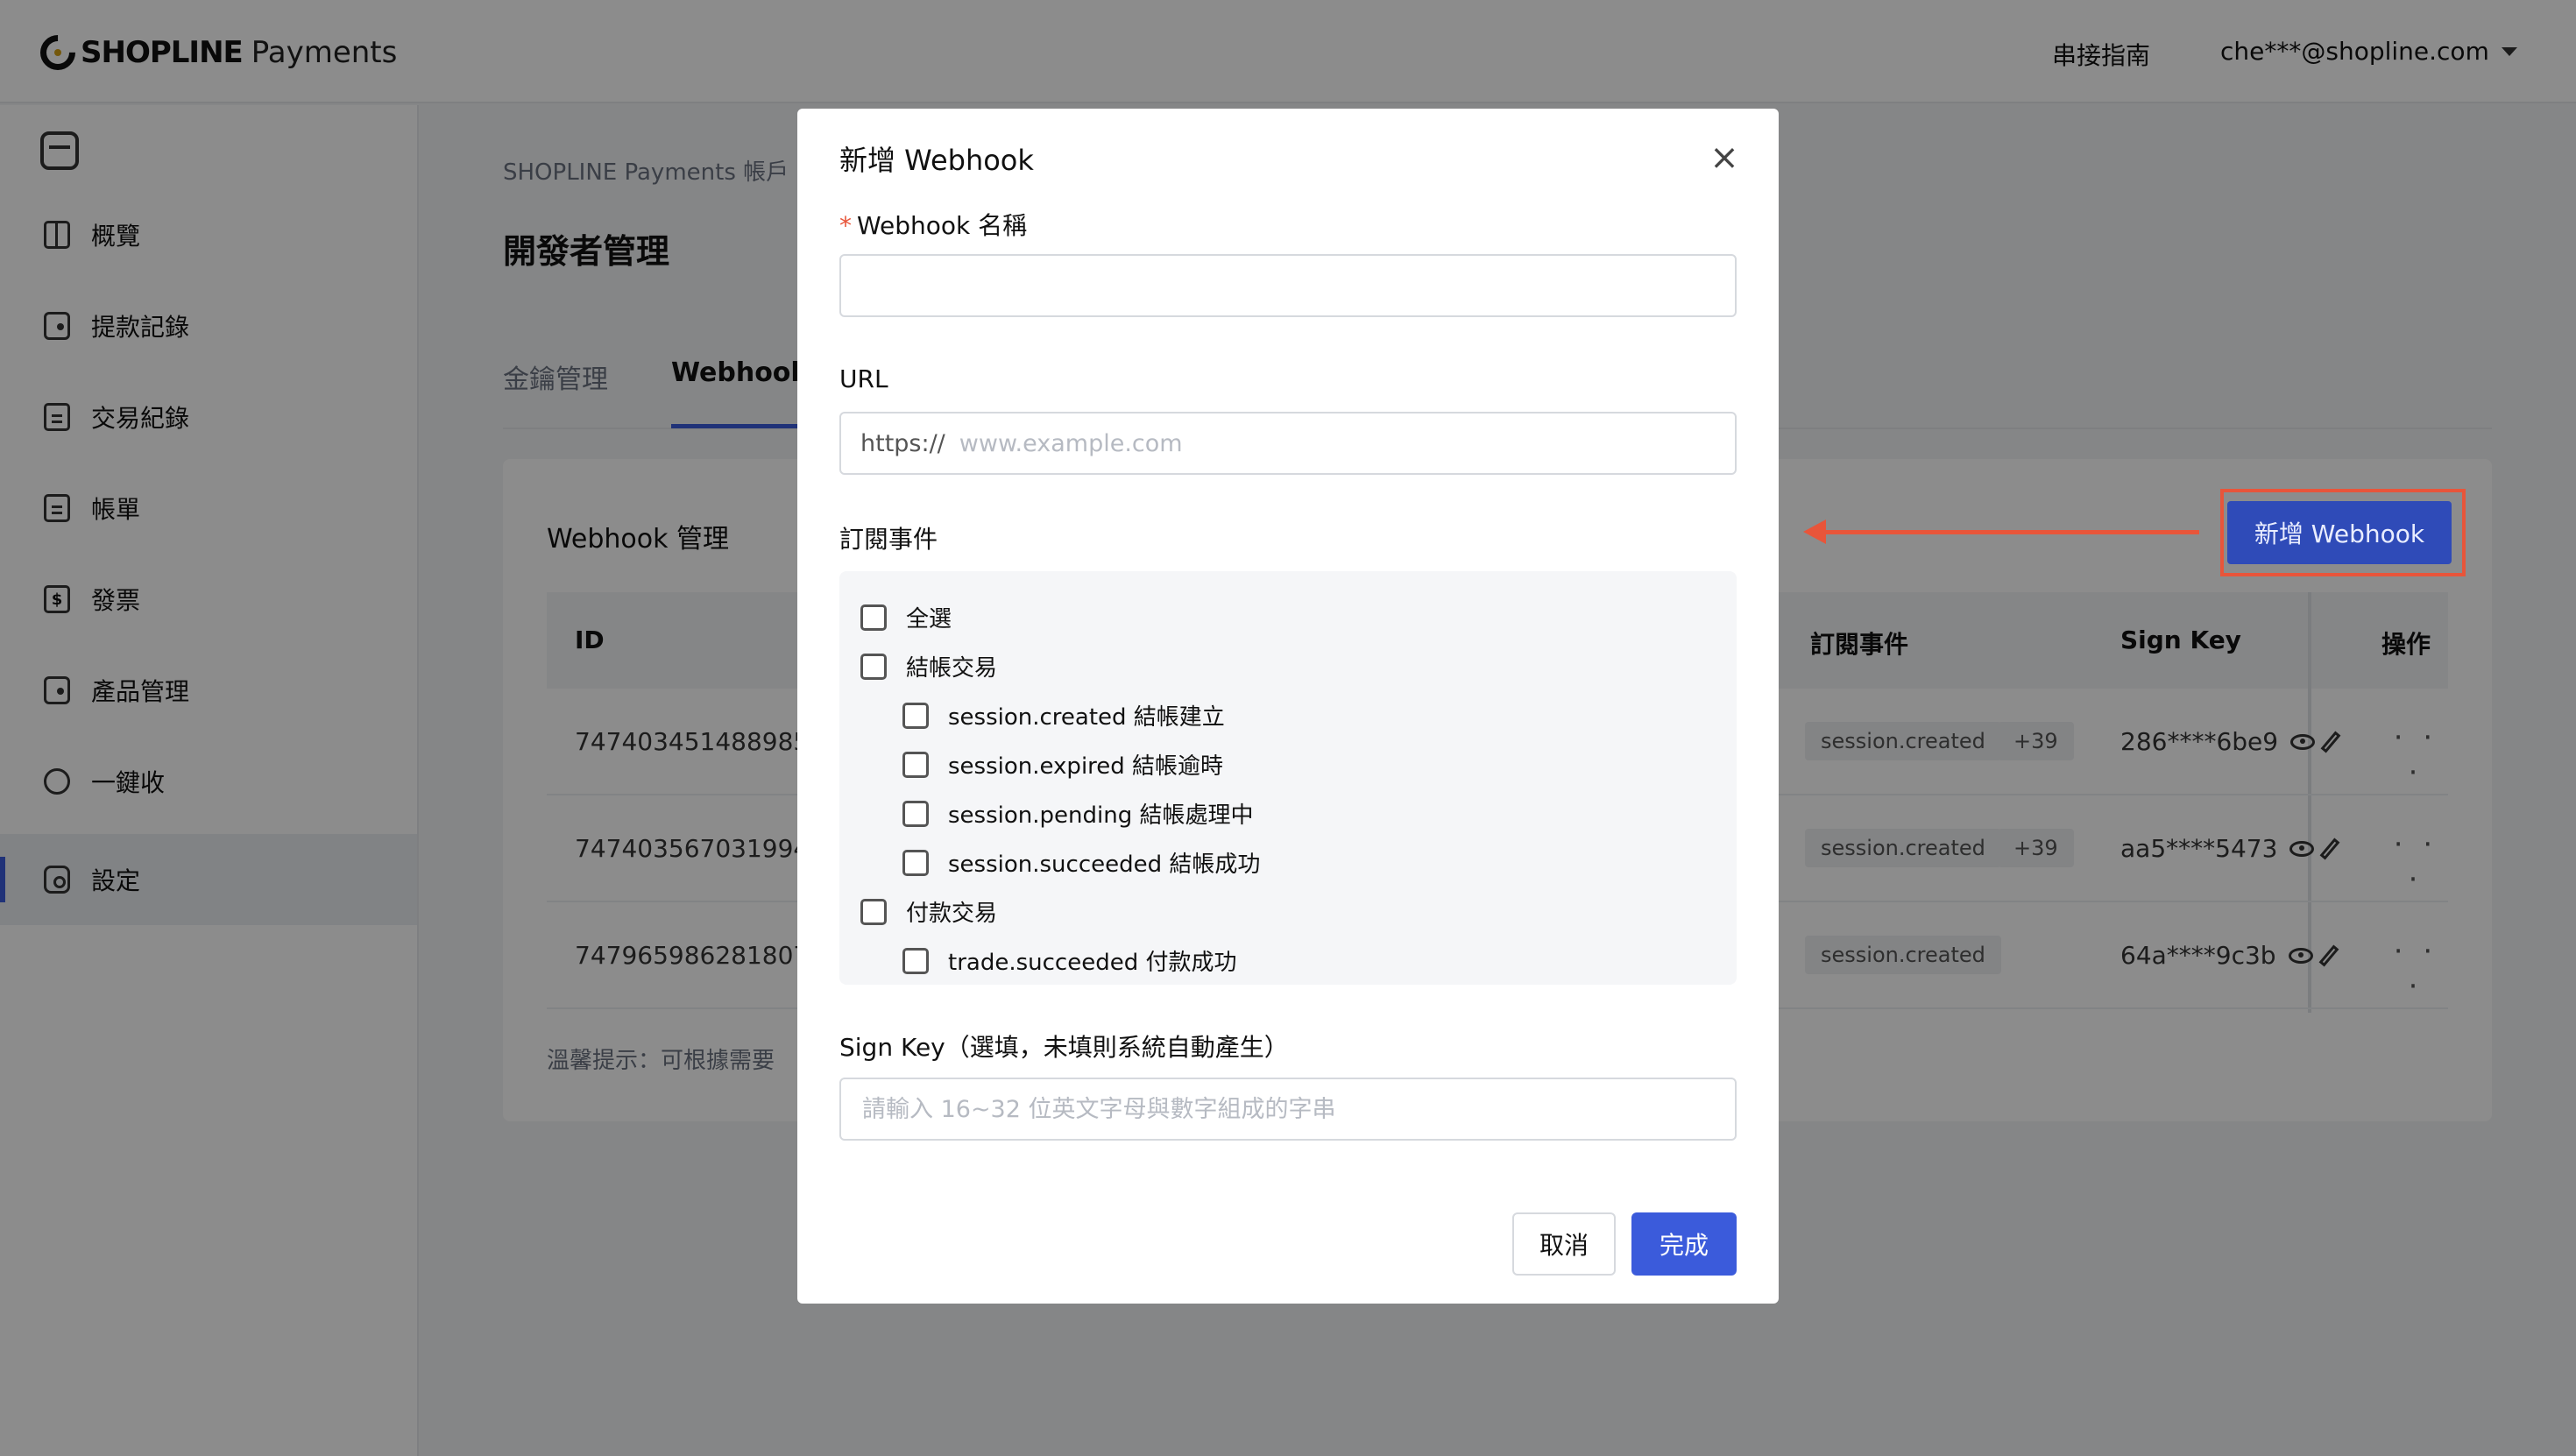 Image resolution: width=2576 pixels, height=1456 pixels. What do you see at coordinates (1684, 1244) in the screenshot?
I see `done-button: 完成` at bounding box center [1684, 1244].